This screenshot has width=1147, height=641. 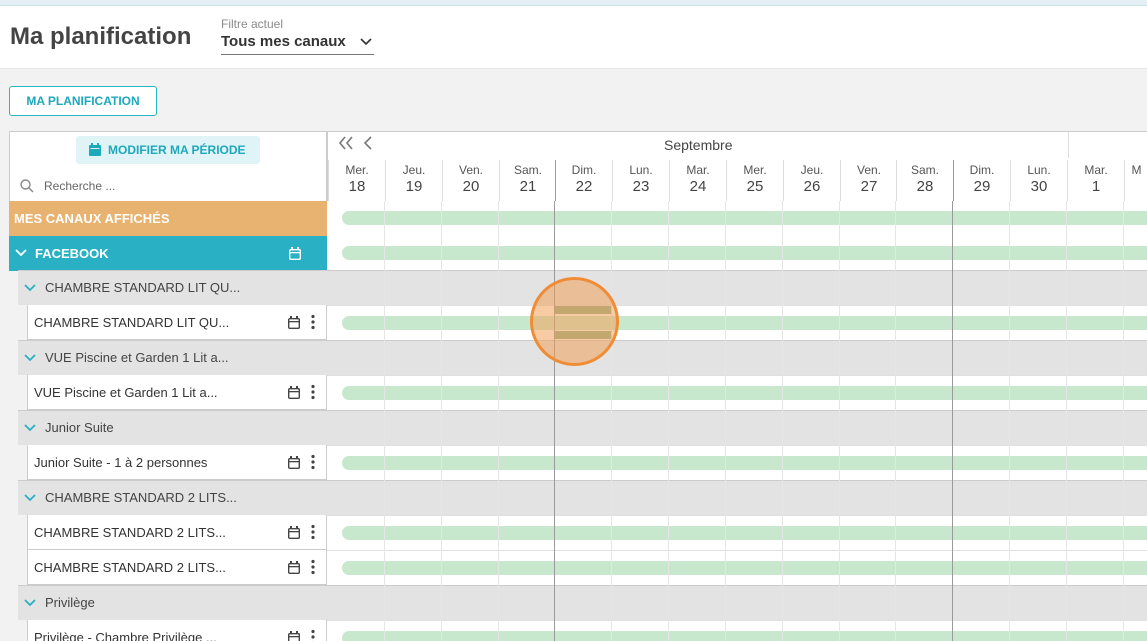 I want to click on day-header: Ven. 20, so click(x=470, y=181).